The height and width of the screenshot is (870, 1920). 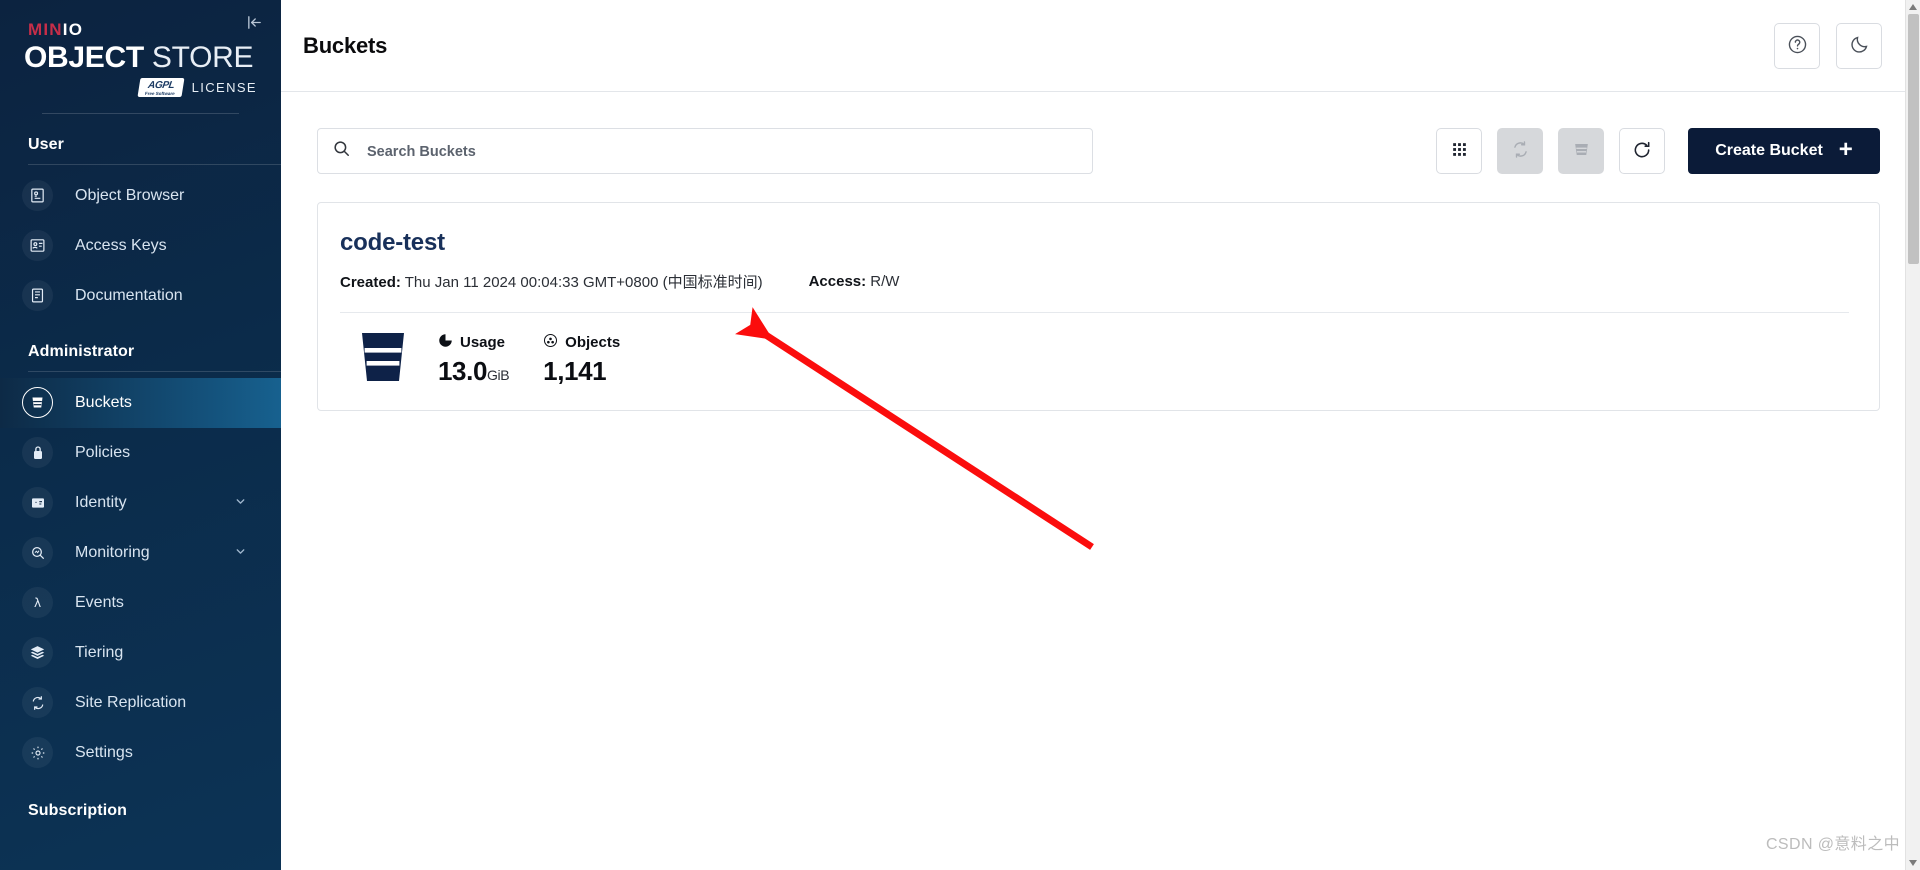 I want to click on agpl-badge-subtext: Free Software, so click(x=160, y=93).